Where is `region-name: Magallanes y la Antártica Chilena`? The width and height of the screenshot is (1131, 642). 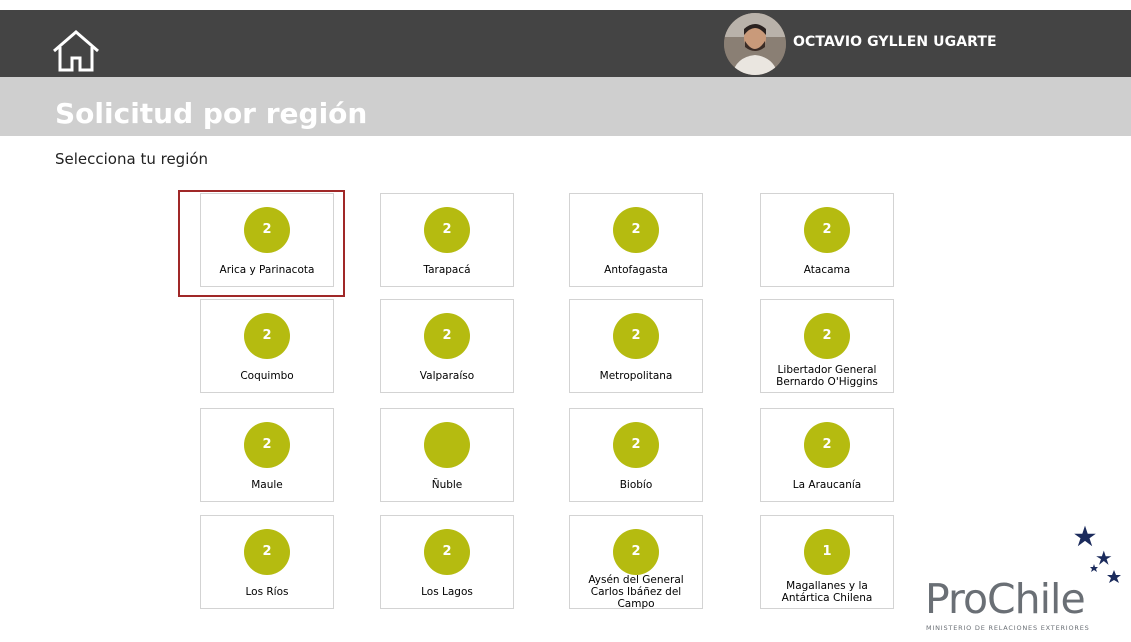 region-name: Magallanes y la Antártica Chilena is located at coordinates (827, 592).